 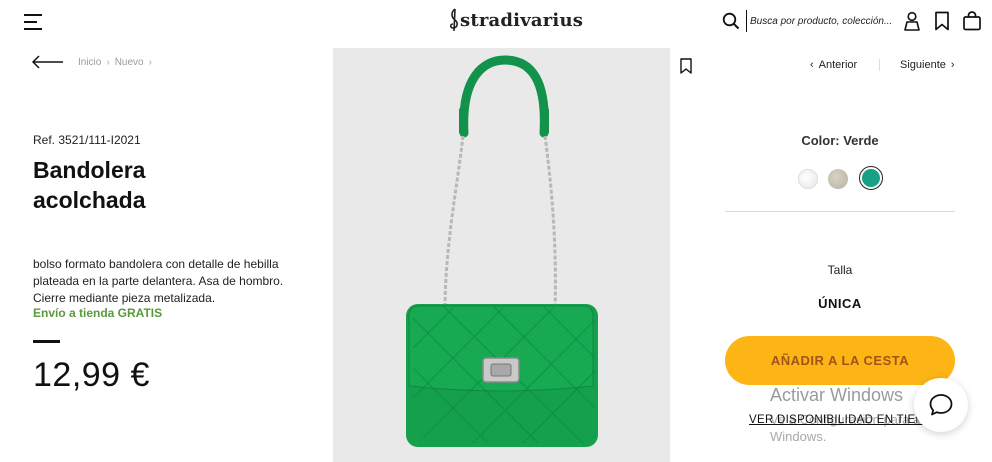 What do you see at coordinates (48, 62) in the screenshot?
I see `back-arrow-icon` at bounding box center [48, 62].